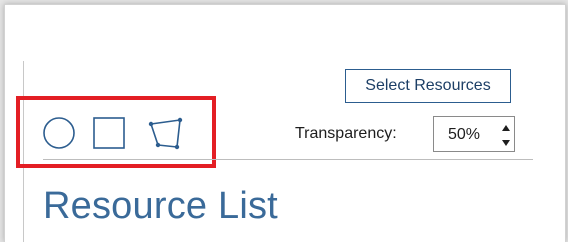 Image resolution: width=568 pixels, height=242 pixels. Describe the element at coordinates (464, 135) in the screenshot. I see `transparency-value: 50%` at that location.